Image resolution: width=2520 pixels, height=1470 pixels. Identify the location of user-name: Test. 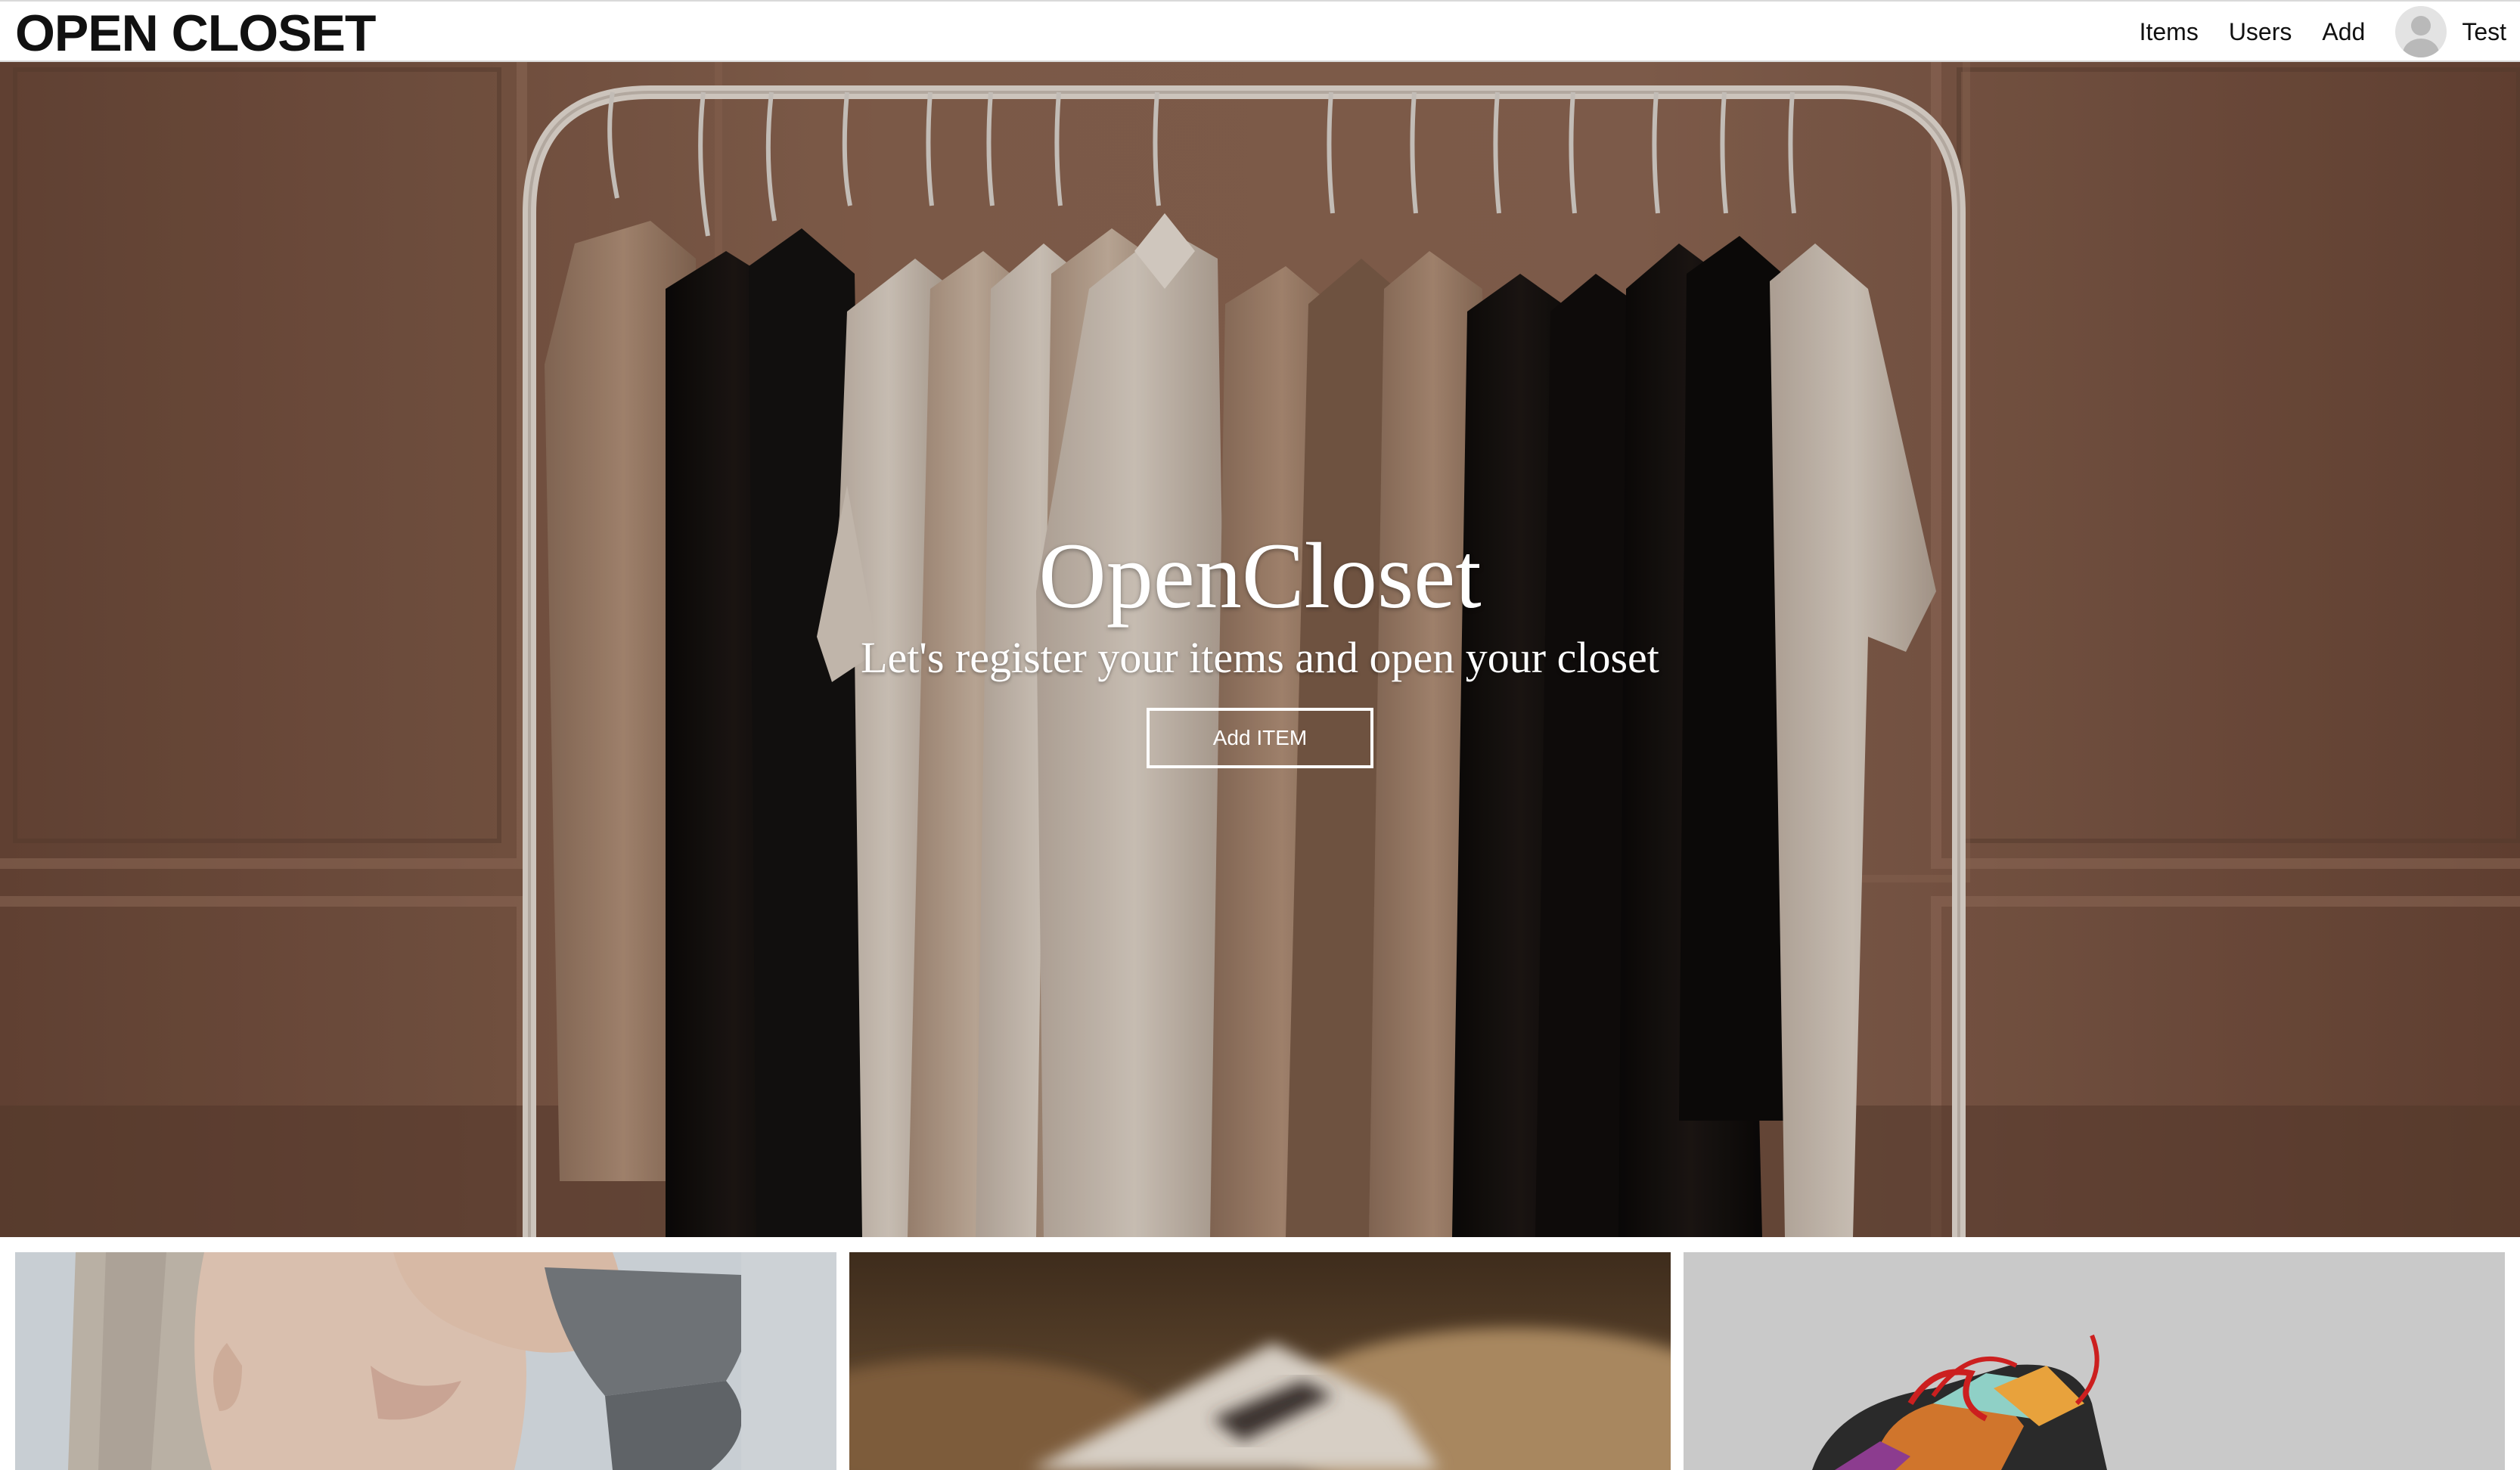
(2484, 32).